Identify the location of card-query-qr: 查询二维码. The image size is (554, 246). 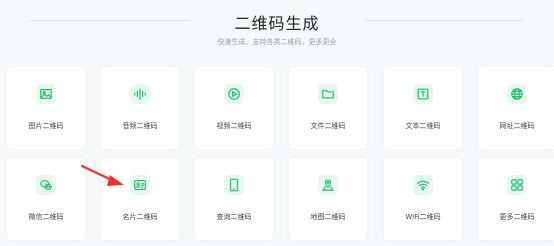
(234, 199).